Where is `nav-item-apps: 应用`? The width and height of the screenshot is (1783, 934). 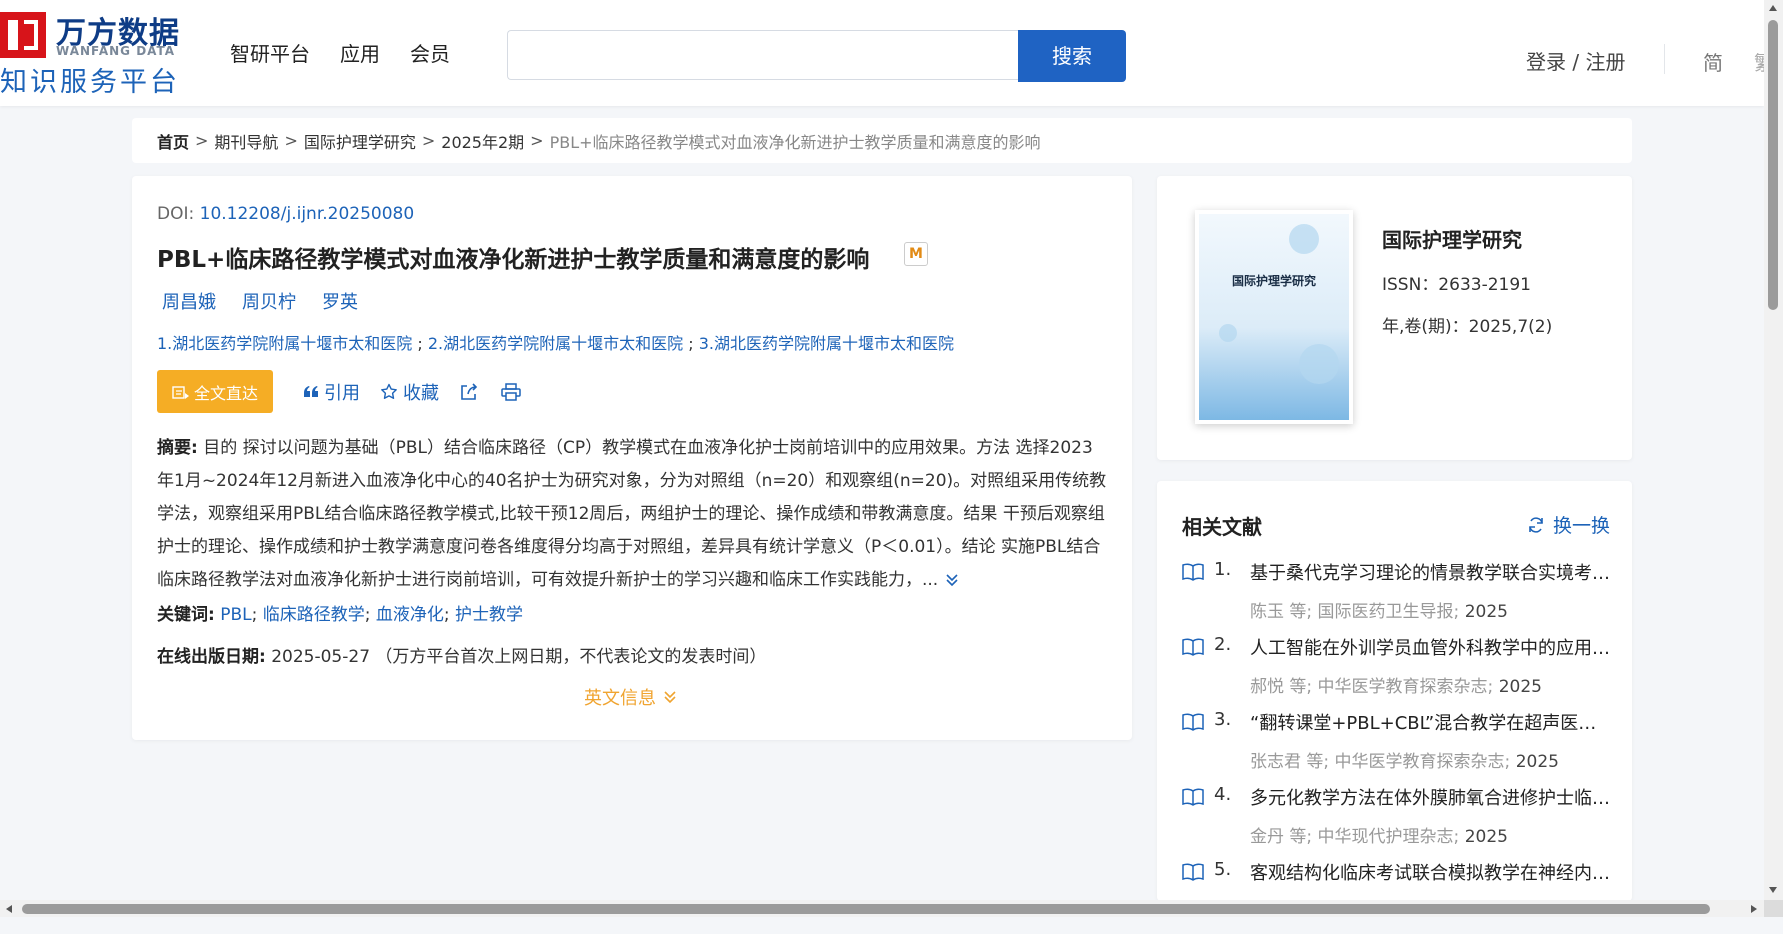 nav-item-apps: 应用 is located at coordinates (360, 52).